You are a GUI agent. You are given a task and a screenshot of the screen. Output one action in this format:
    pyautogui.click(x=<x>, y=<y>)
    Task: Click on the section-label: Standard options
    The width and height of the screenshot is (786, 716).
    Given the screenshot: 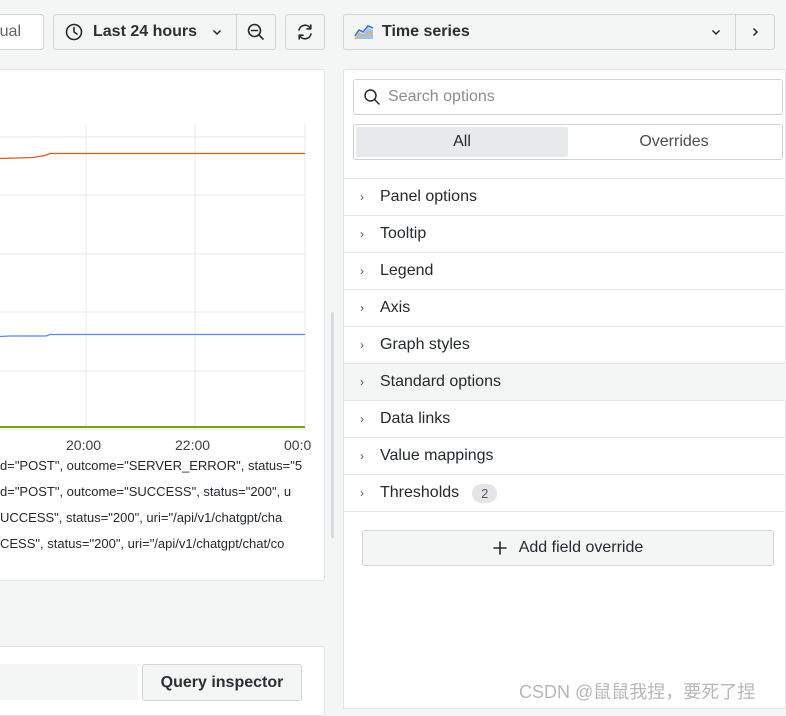 What is the action you would take?
    pyautogui.click(x=440, y=381)
    